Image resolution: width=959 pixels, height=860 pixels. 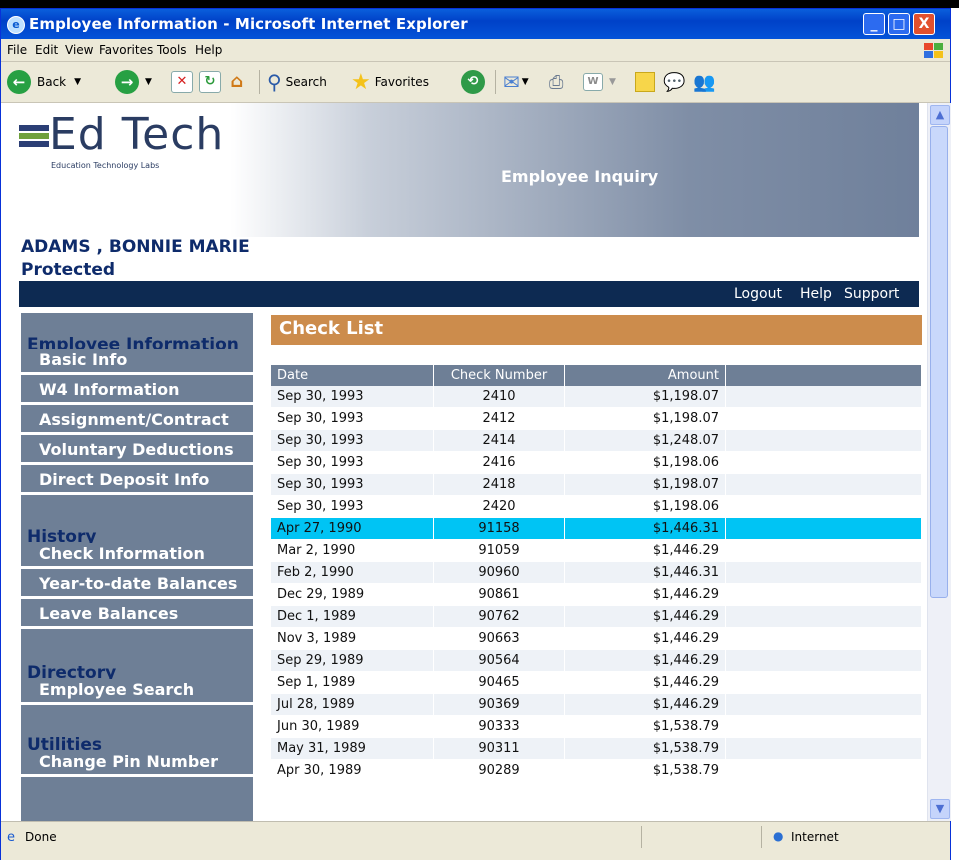 I want to click on print-button: ⎙, so click(x=556, y=82).